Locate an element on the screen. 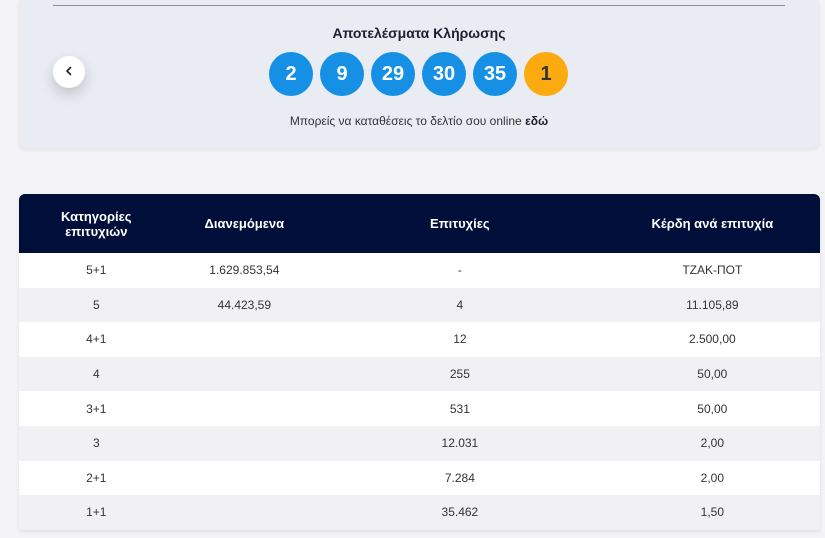 Image resolution: width=825 pixels, height=538 pixels. chevron-left-icon is located at coordinates (69, 72).